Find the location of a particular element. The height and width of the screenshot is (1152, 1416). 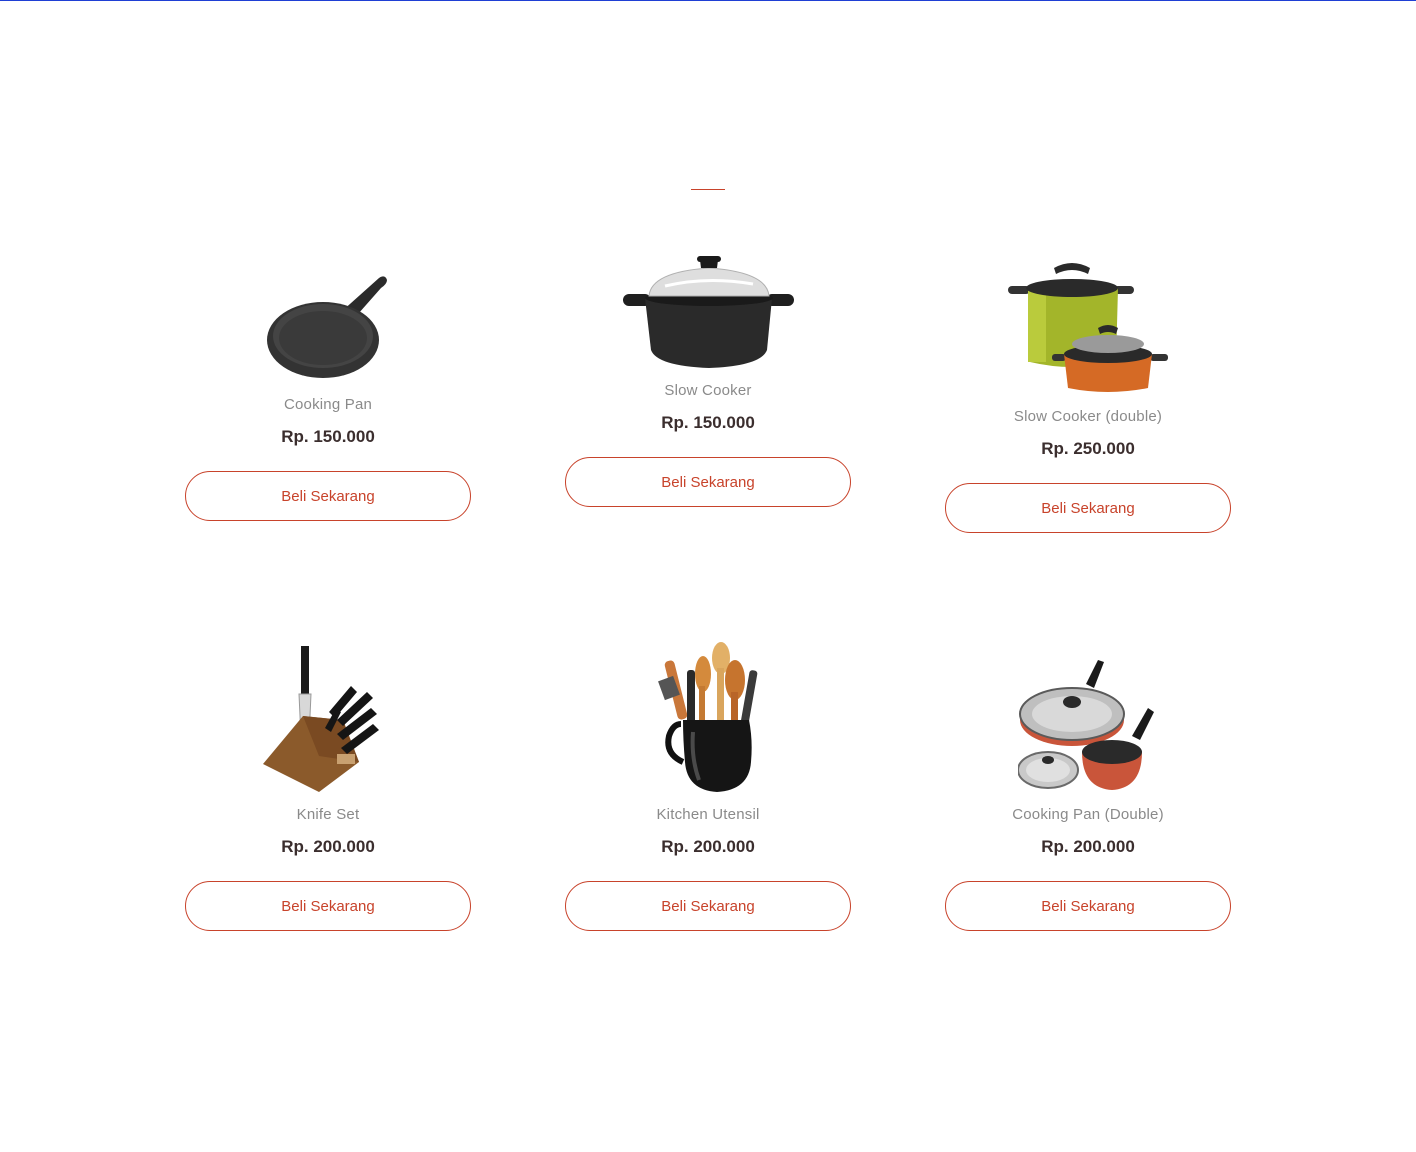

product-card-cooking-pan: Cooking Pan Rp. 150.000 Beli Sekarang is located at coordinates (328, 393).